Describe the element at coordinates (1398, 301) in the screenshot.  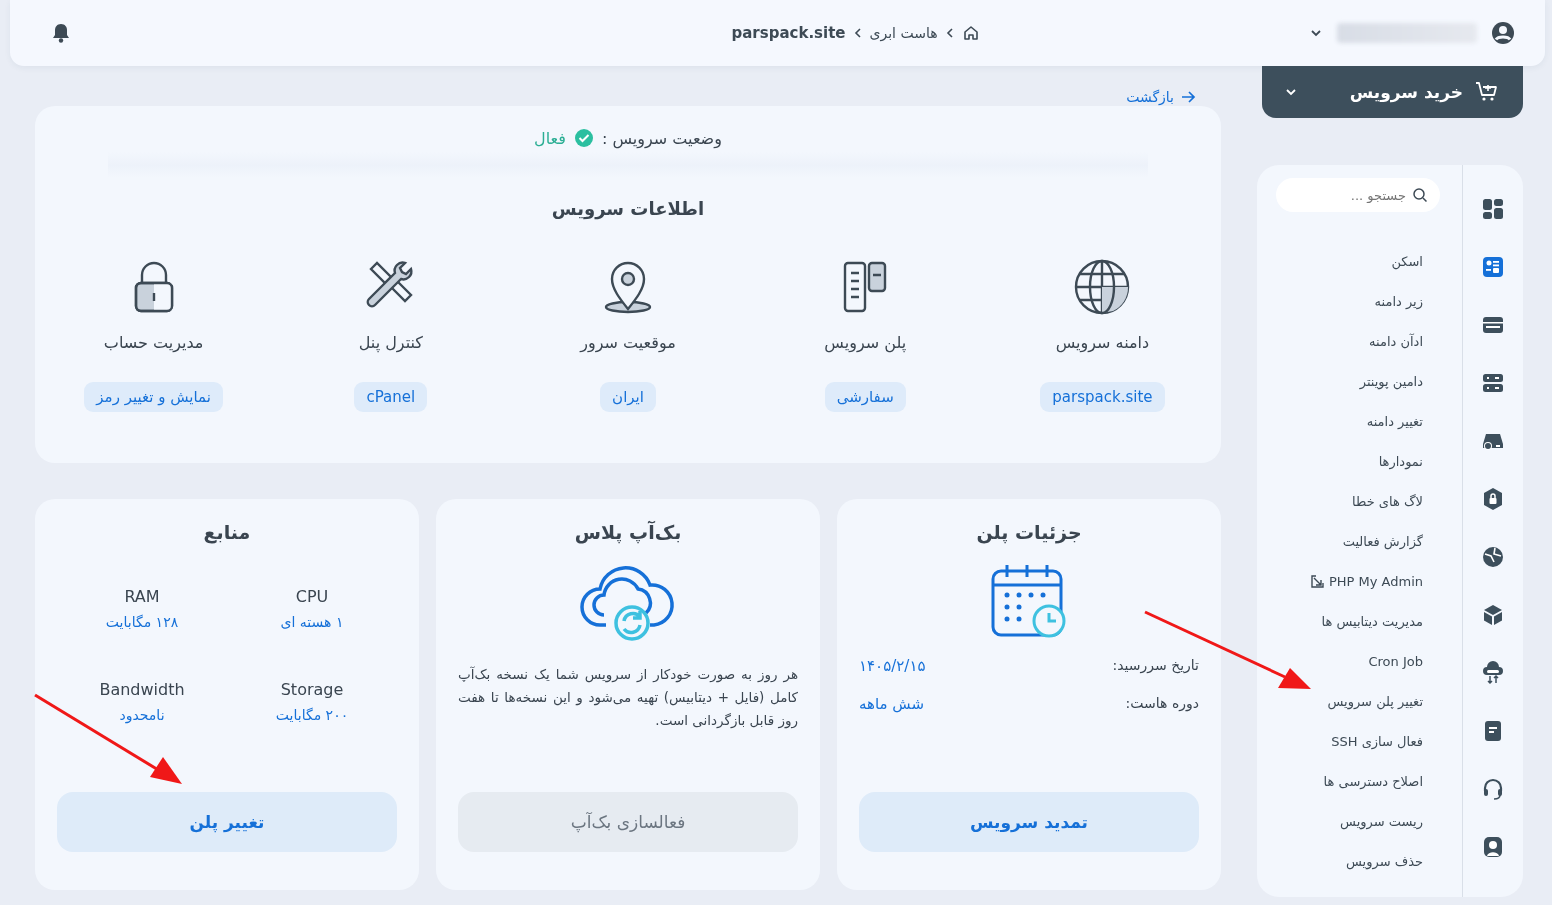
I see `sidebar-menu-item: زیر دامنه` at that location.